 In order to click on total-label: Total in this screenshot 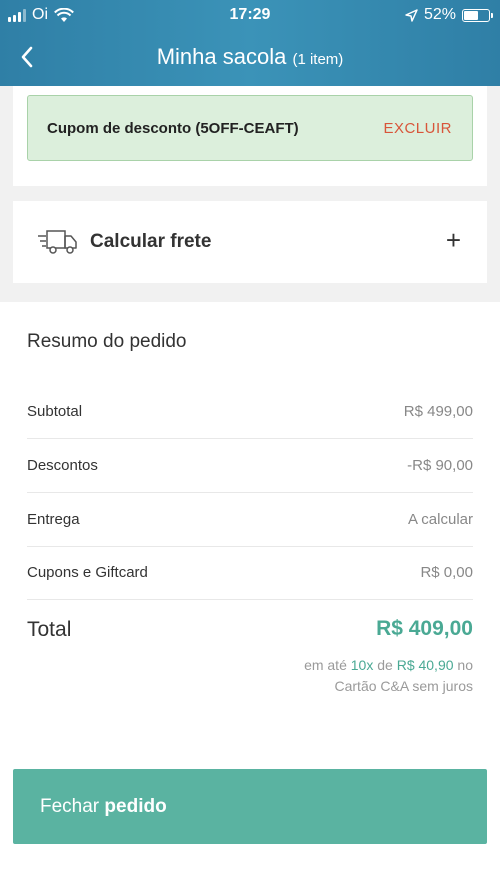, I will do `click(49, 629)`.